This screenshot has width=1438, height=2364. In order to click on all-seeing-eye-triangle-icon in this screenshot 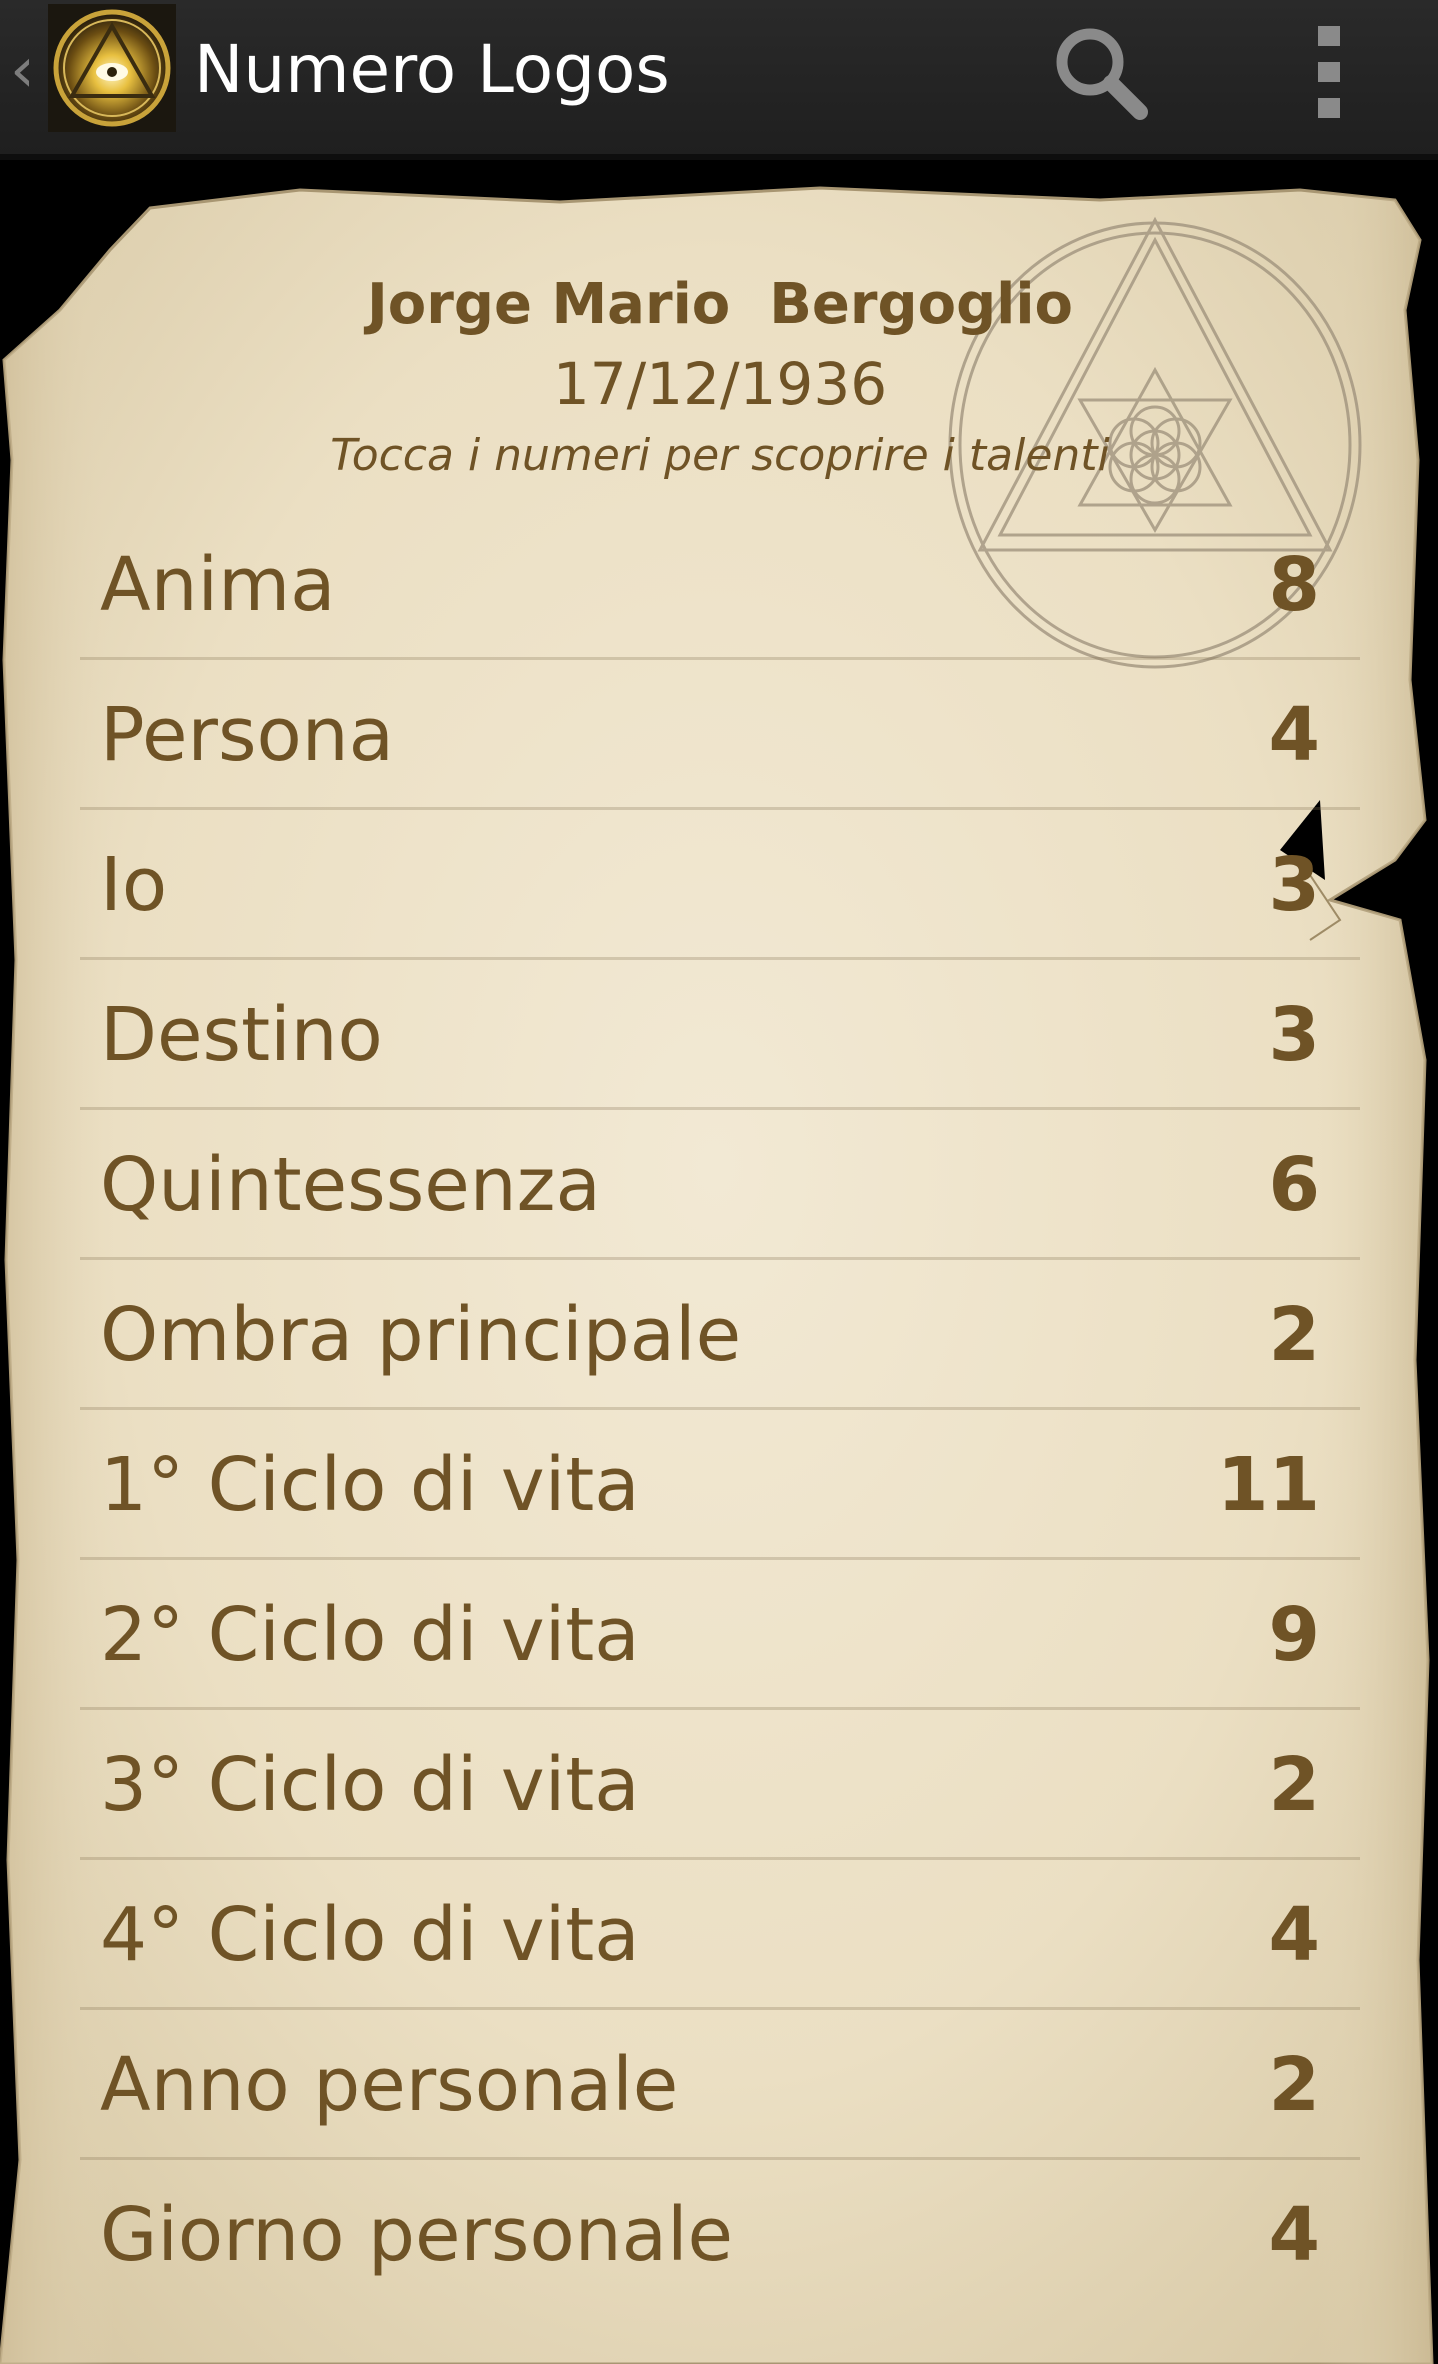, I will do `click(112, 68)`.